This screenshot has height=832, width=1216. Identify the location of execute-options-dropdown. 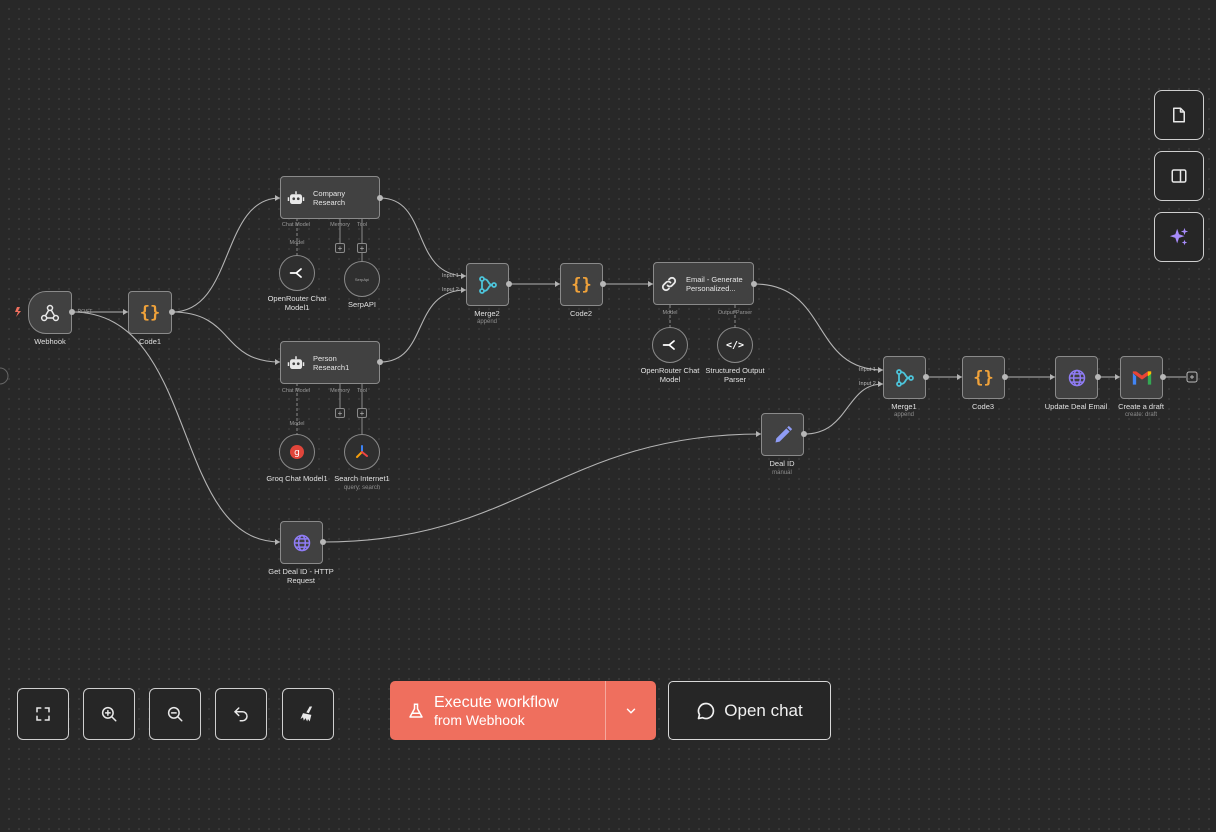
(631, 710).